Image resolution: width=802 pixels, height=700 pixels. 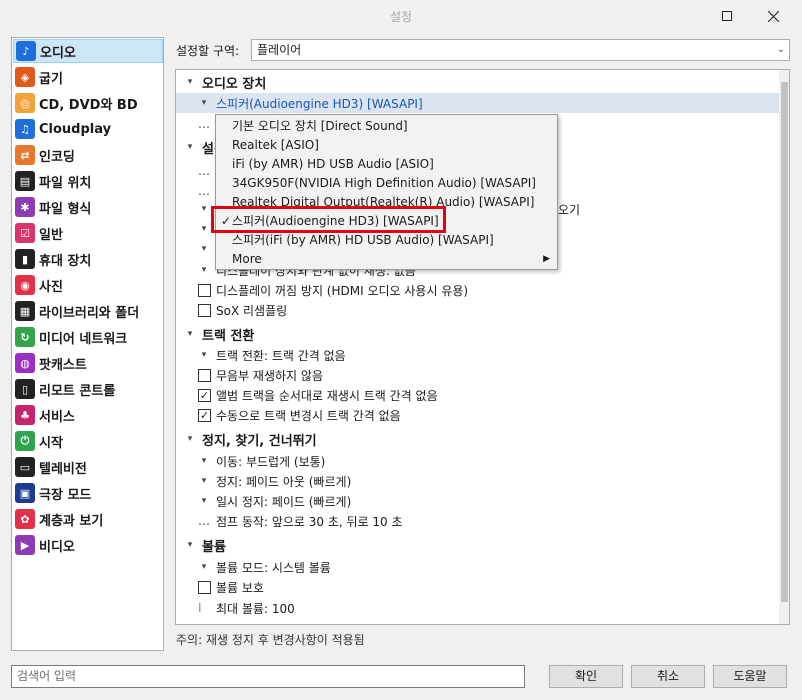 What do you see at coordinates (88, 51) in the screenshot?
I see `sidebar-item: ♪ 오디오` at bounding box center [88, 51].